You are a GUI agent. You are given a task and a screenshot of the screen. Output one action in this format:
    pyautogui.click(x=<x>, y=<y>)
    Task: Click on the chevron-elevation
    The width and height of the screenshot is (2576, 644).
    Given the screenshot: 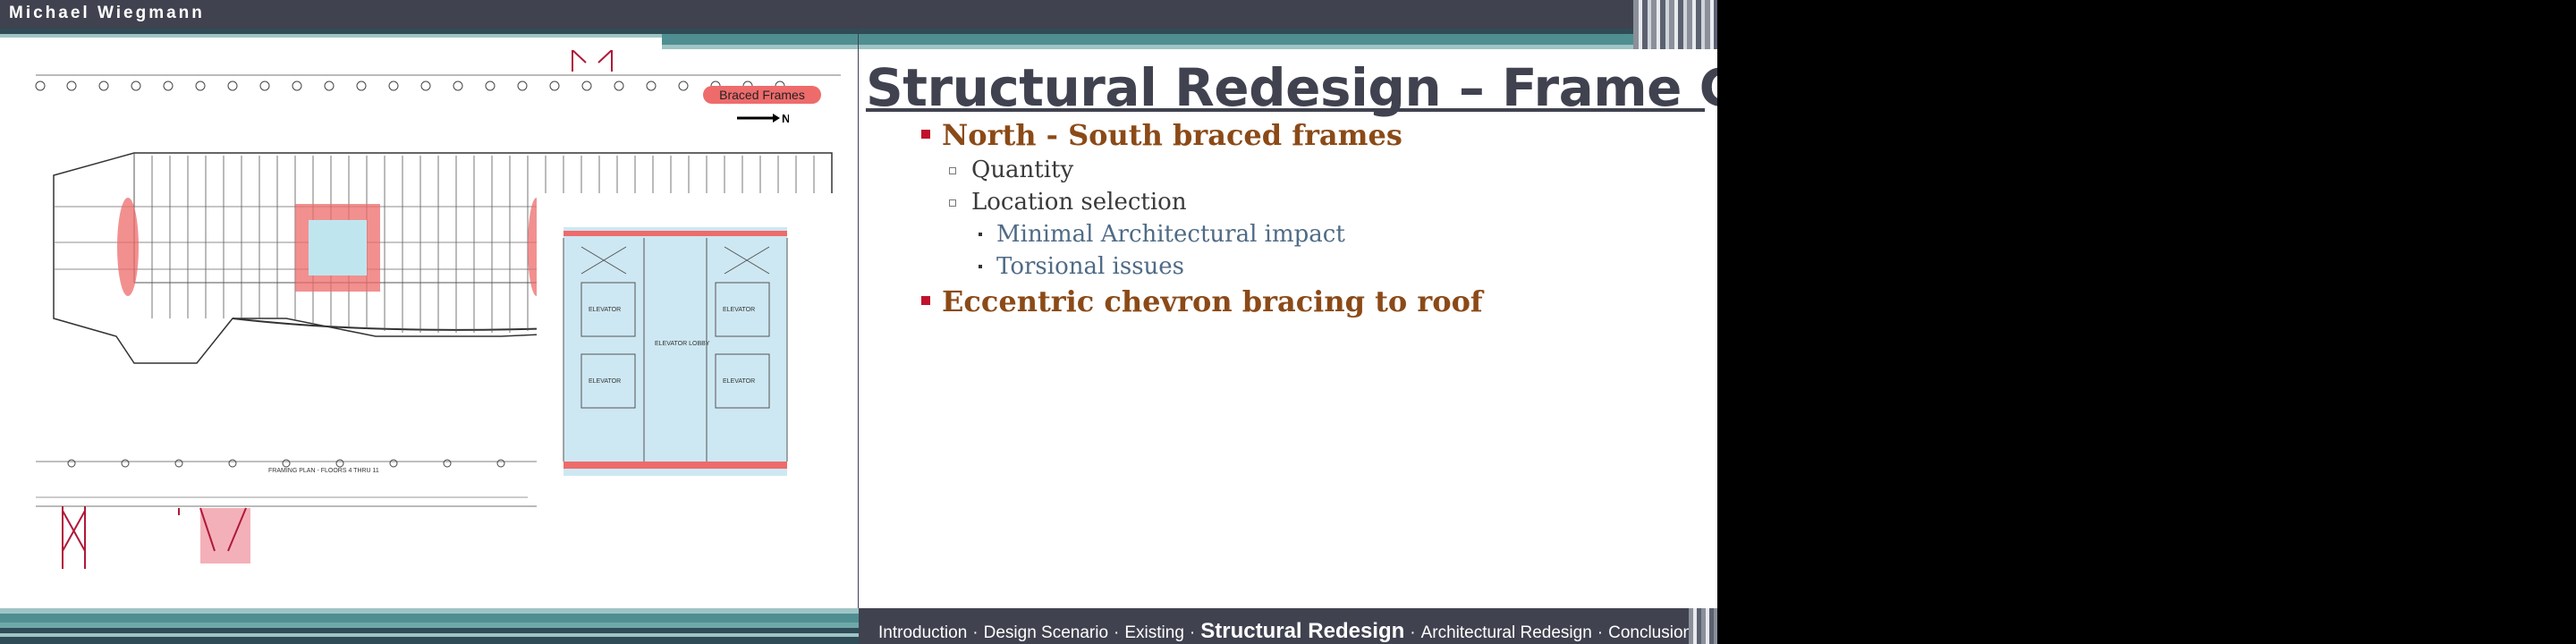 What is the action you would take?
    pyautogui.click(x=74, y=537)
    